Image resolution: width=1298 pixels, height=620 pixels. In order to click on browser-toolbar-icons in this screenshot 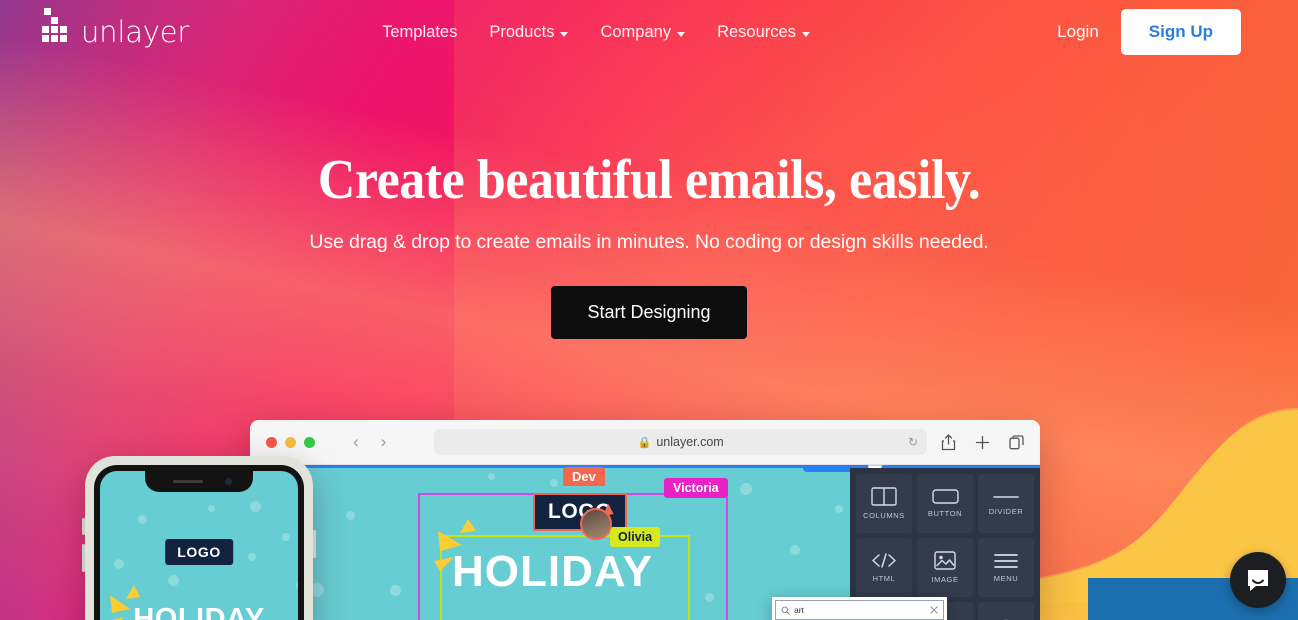, I will do `click(982, 442)`.